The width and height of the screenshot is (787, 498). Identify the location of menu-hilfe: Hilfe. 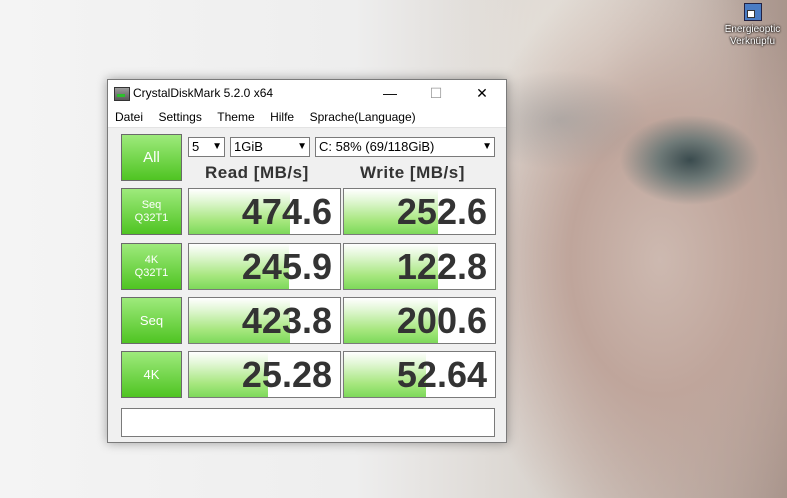
(280, 115).